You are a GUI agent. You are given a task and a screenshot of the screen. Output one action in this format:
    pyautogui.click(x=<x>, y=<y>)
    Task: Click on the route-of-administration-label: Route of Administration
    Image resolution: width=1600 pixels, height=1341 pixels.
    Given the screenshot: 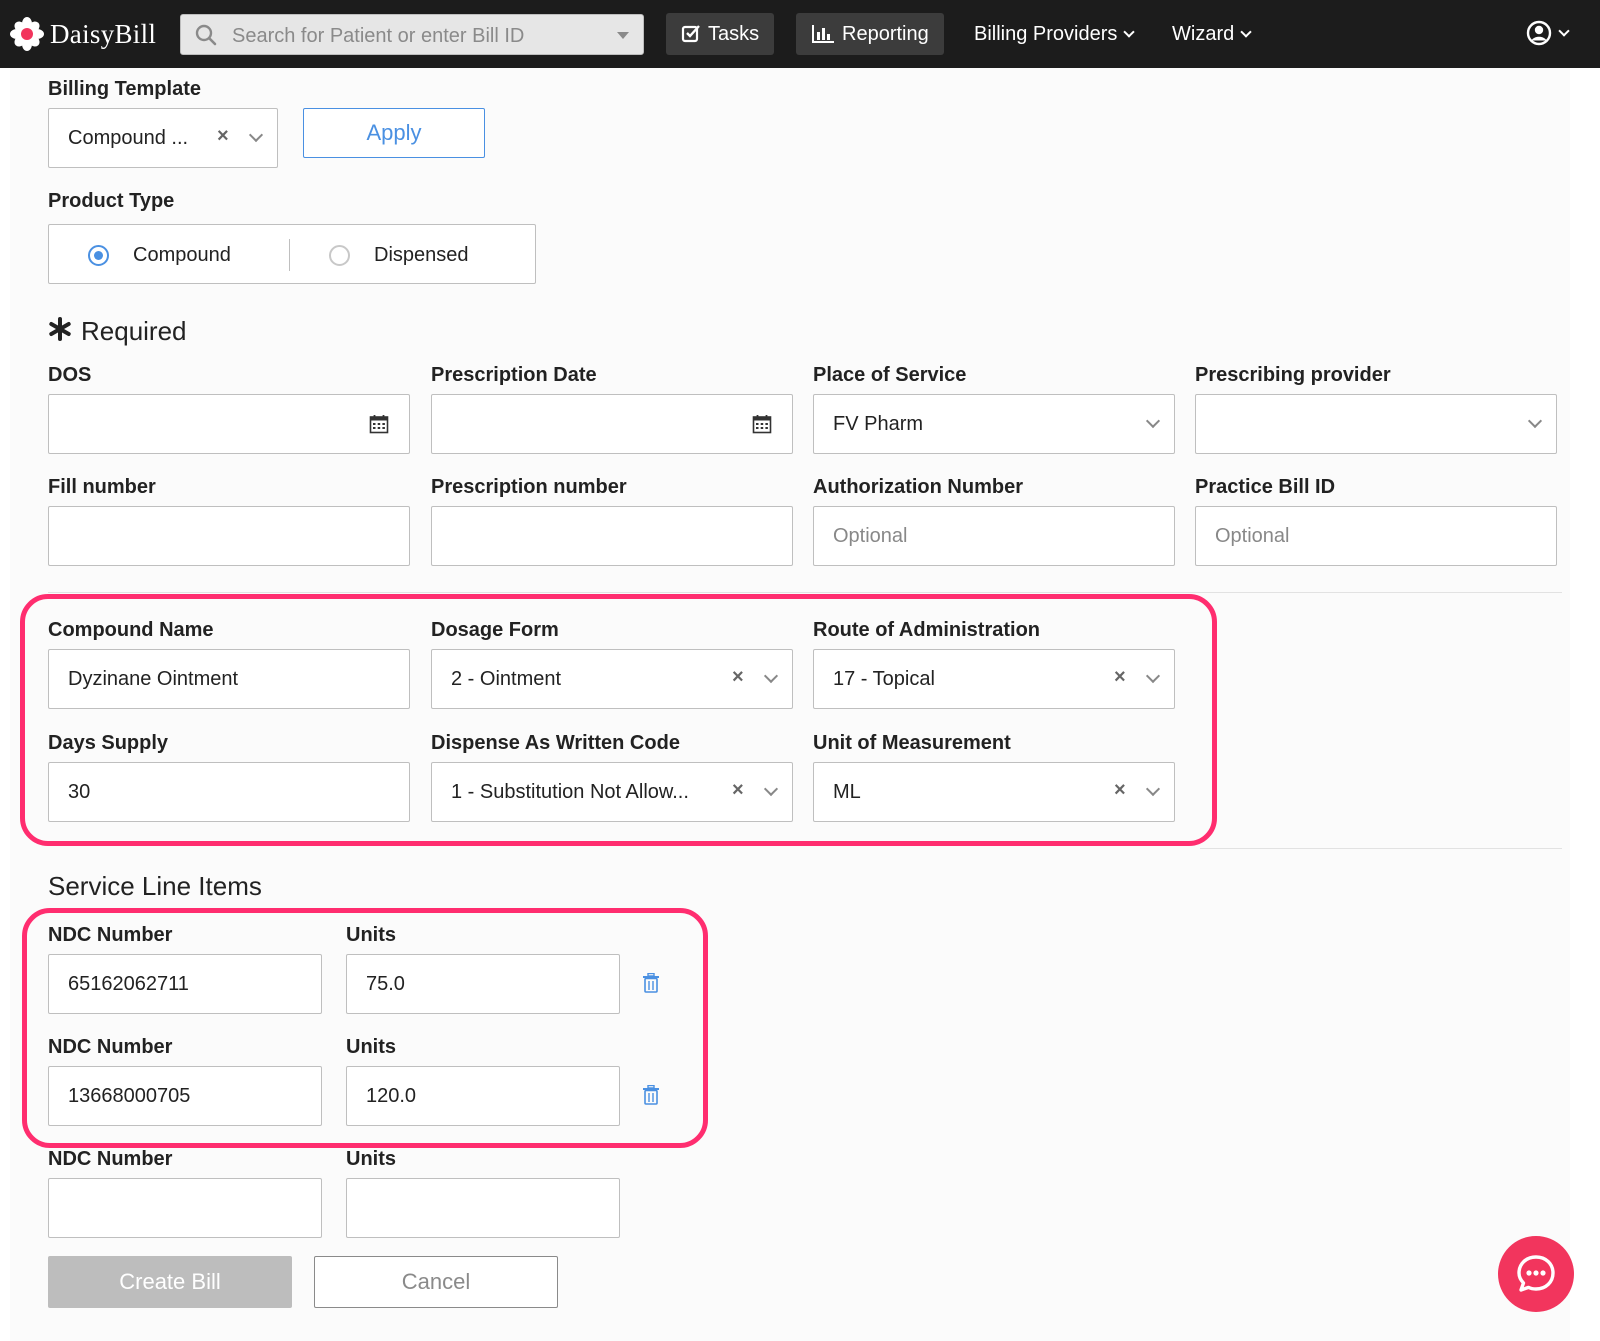 What is the action you would take?
    pyautogui.click(x=927, y=630)
    